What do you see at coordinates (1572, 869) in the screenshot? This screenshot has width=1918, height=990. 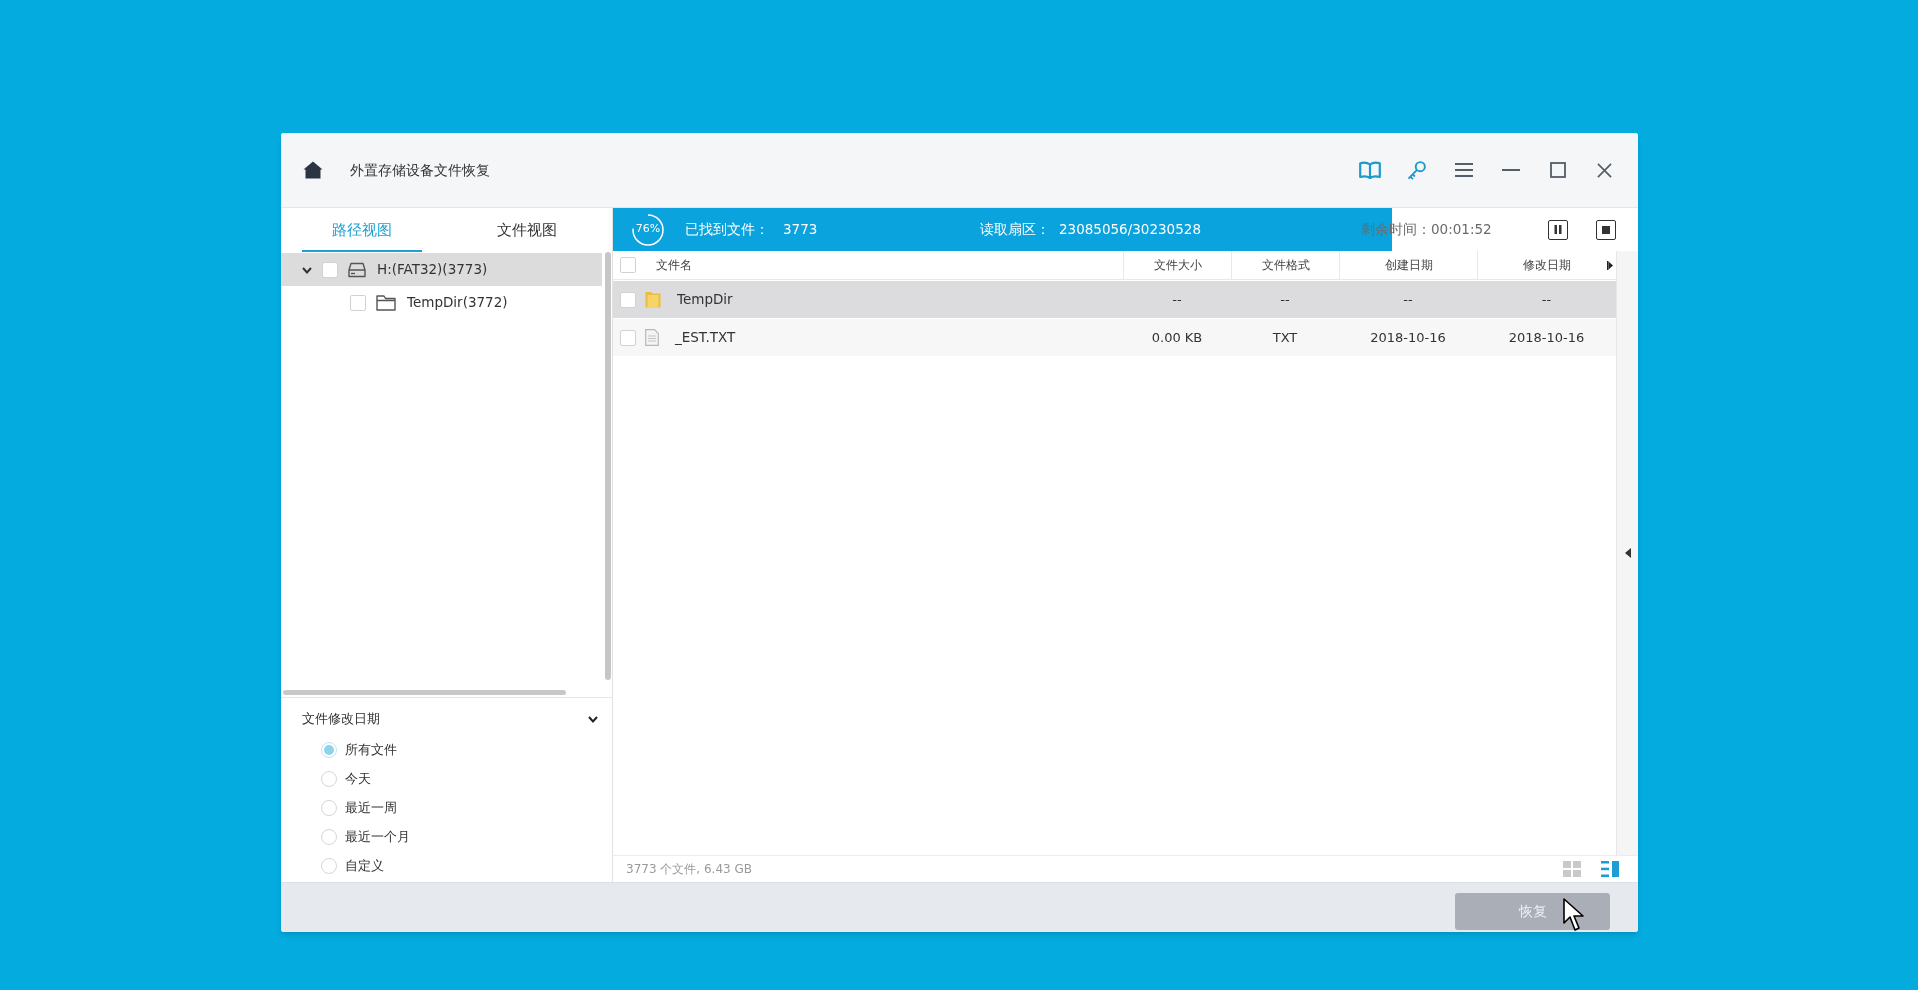 I see `grid-view-icon` at bounding box center [1572, 869].